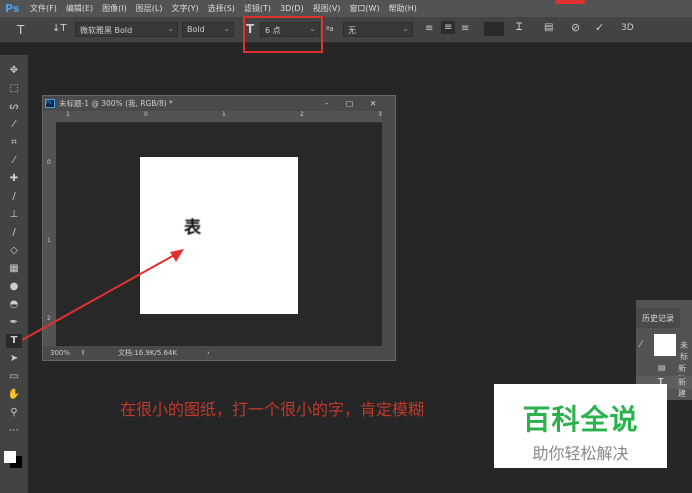  What do you see at coordinates (272, 409) in the screenshot?
I see `annotation-text: 在很小的图纸，打一个很小的字，肯定模糊` at bounding box center [272, 409].